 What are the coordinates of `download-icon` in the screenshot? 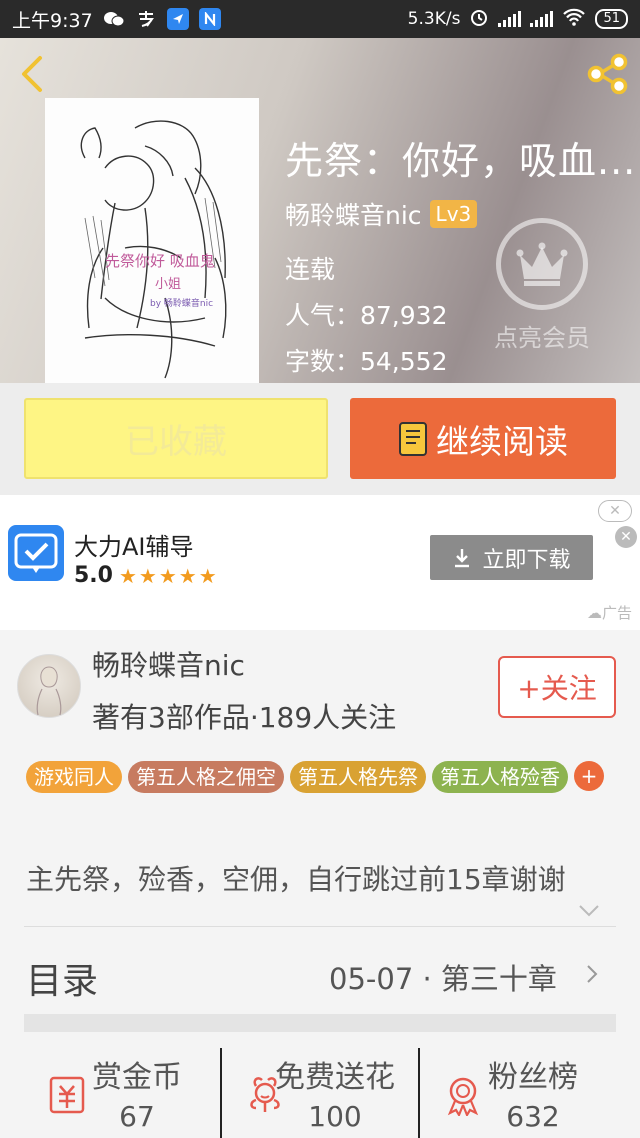 It's located at (462, 557).